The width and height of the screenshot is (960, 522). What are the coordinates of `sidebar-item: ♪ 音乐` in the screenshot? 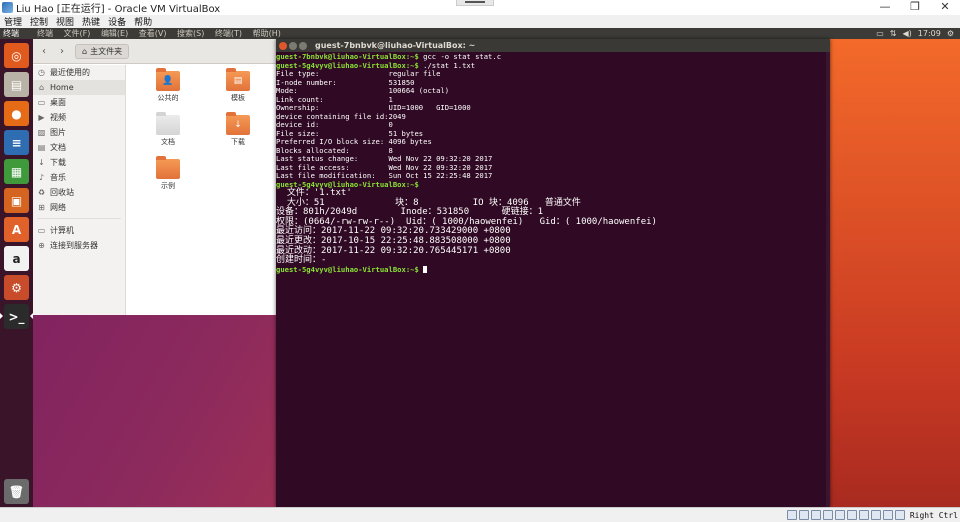 It's located at (79, 177).